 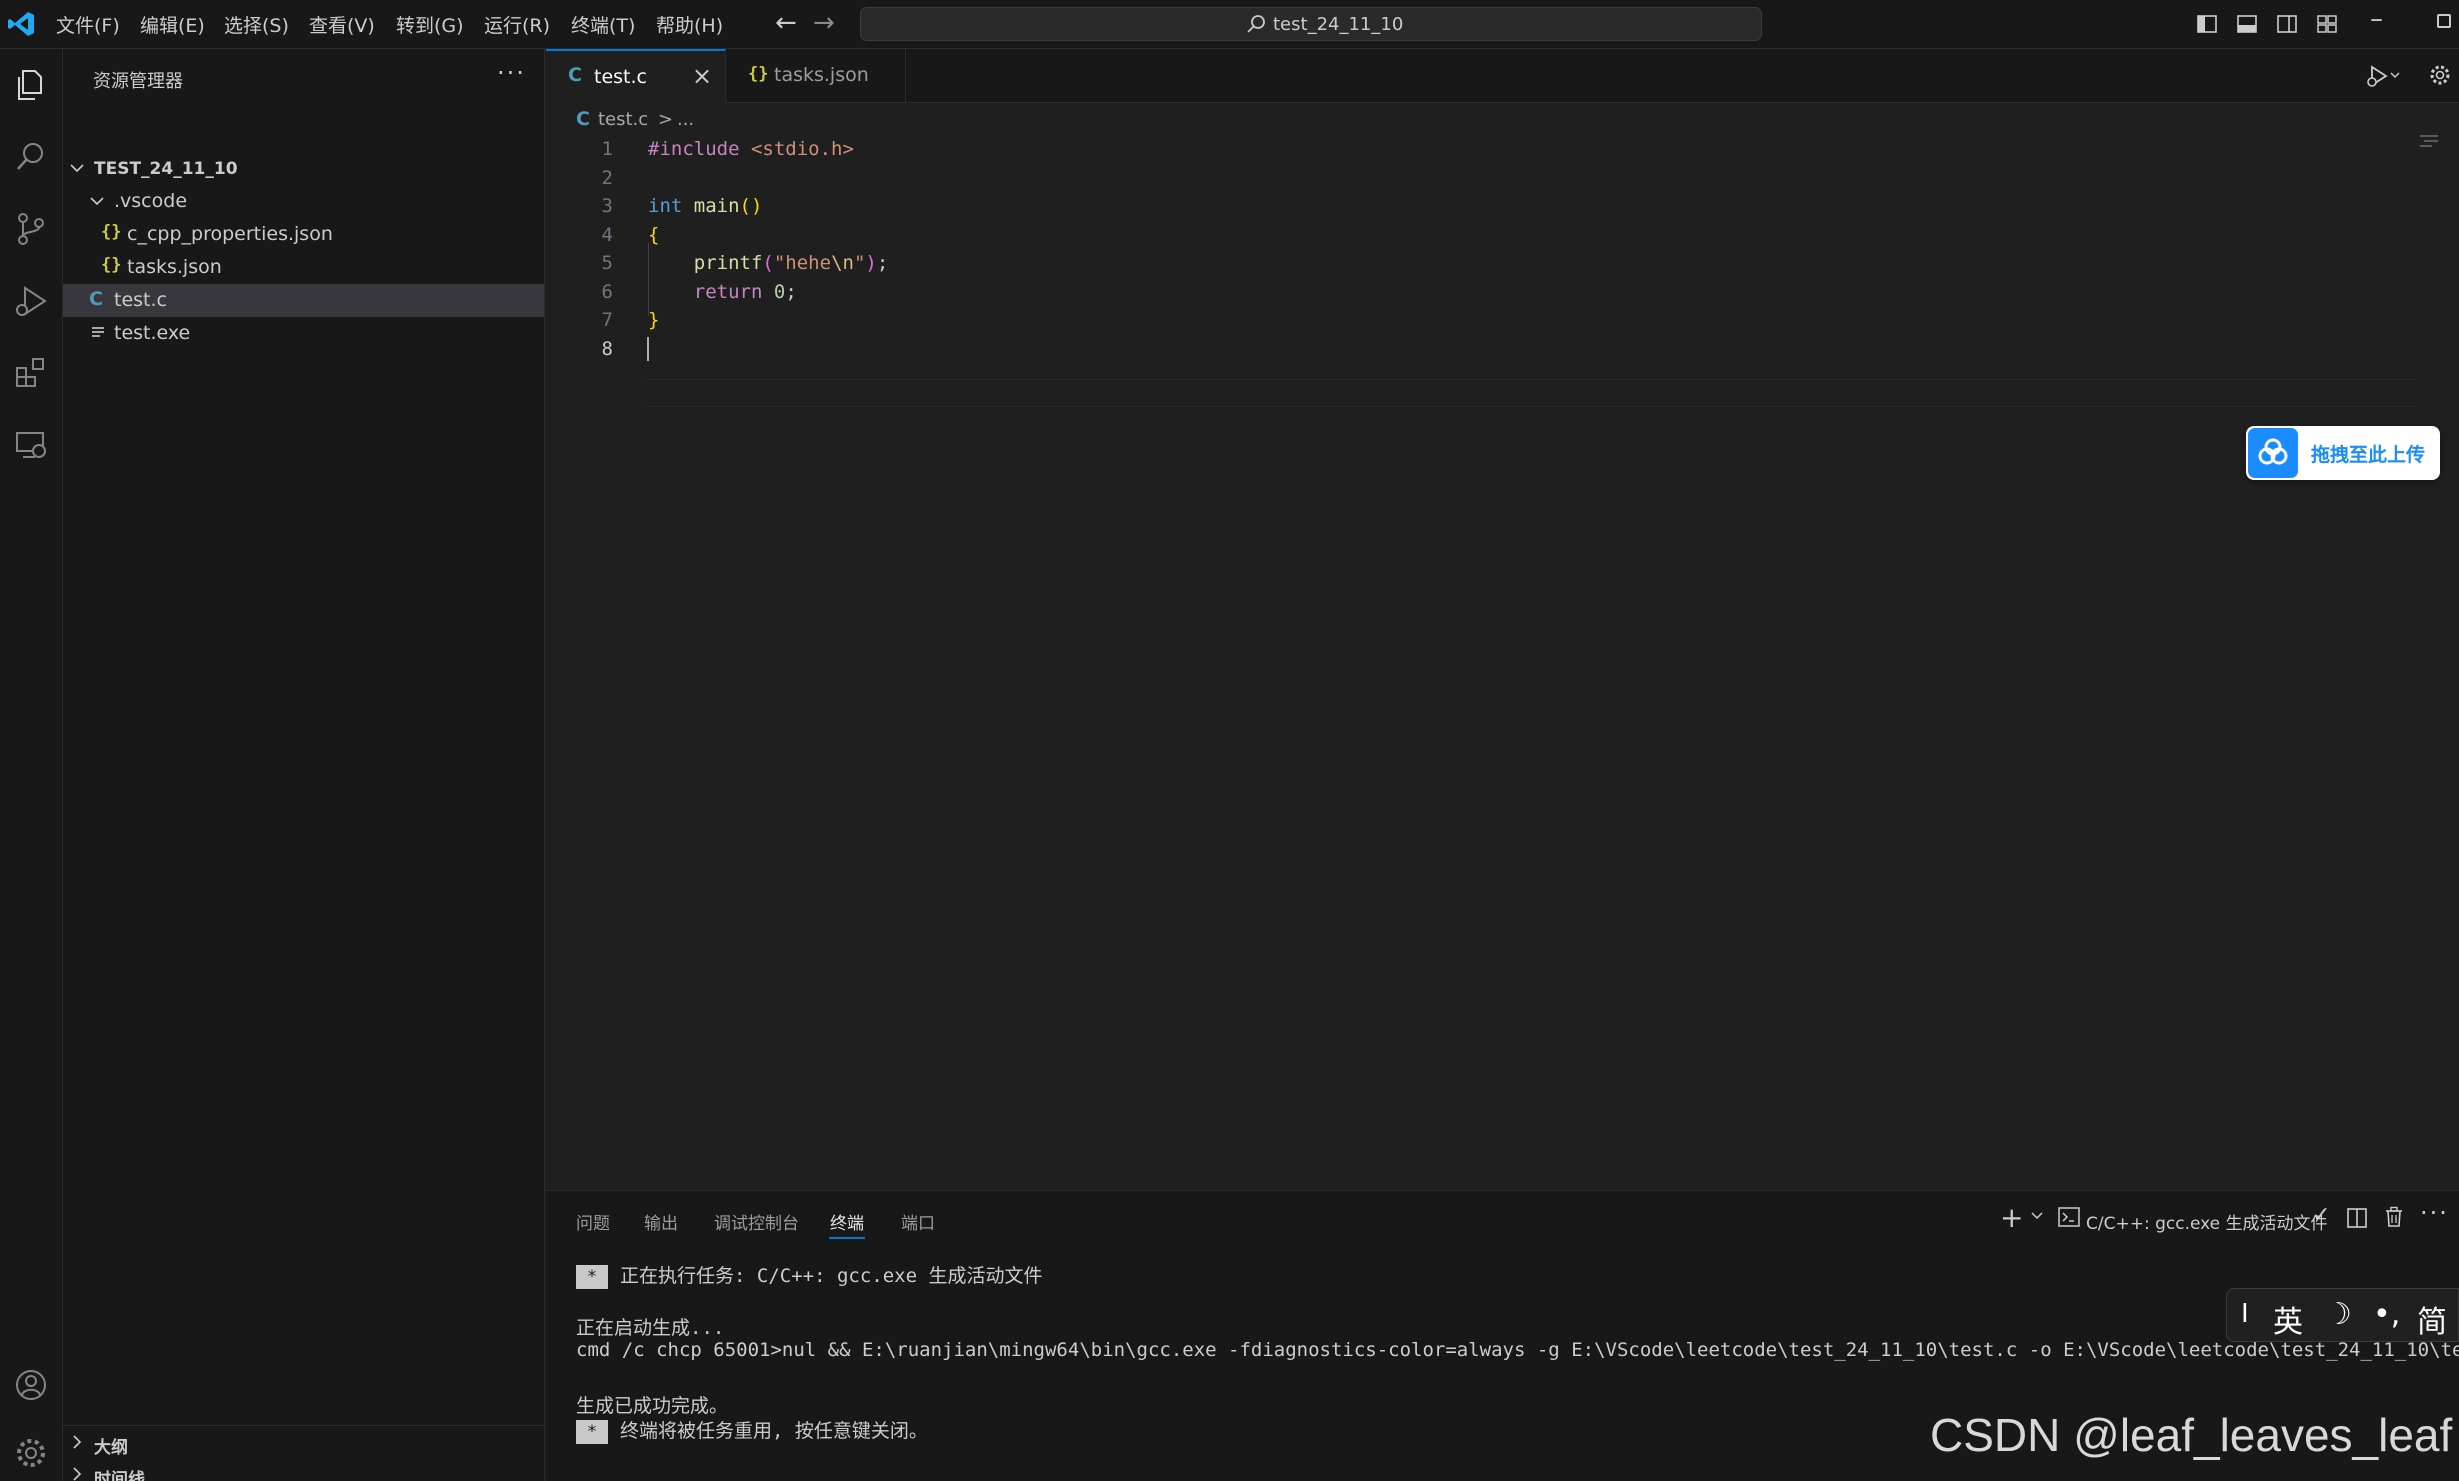 What do you see at coordinates (2207, 1221) in the screenshot?
I see `terminal-instance-name: C/C++: gcc.exe 生成活动文件` at bounding box center [2207, 1221].